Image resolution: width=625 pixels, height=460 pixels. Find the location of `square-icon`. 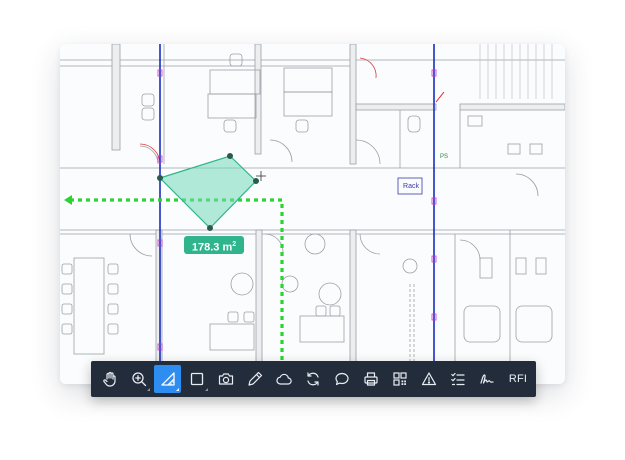

square-icon is located at coordinates (196, 379).